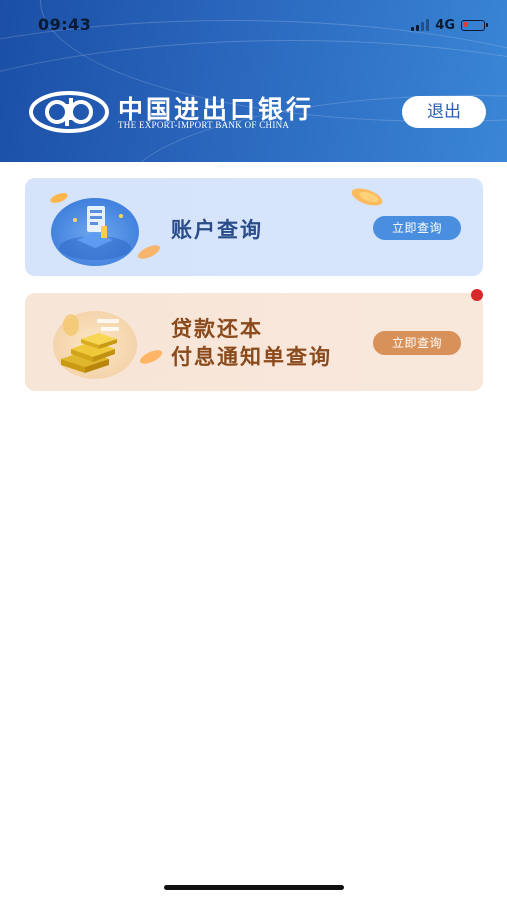 This screenshot has width=507, height=900. Describe the element at coordinates (465, 24) in the screenshot. I see `battery-level` at that location.